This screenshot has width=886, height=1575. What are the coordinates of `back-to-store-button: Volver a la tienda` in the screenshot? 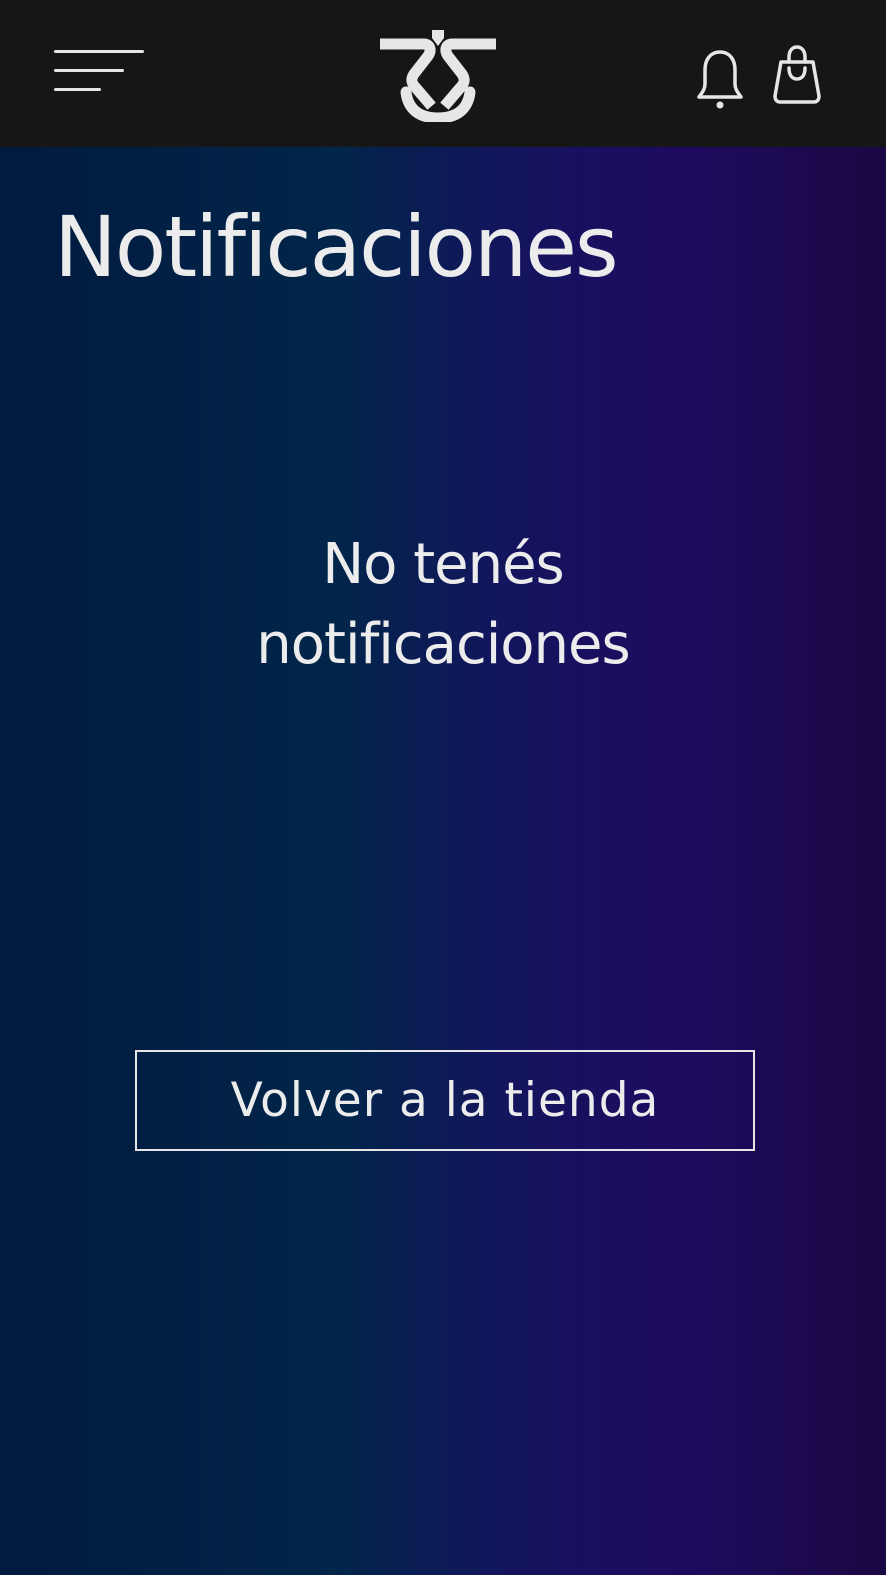 It's located at (445, 1100).